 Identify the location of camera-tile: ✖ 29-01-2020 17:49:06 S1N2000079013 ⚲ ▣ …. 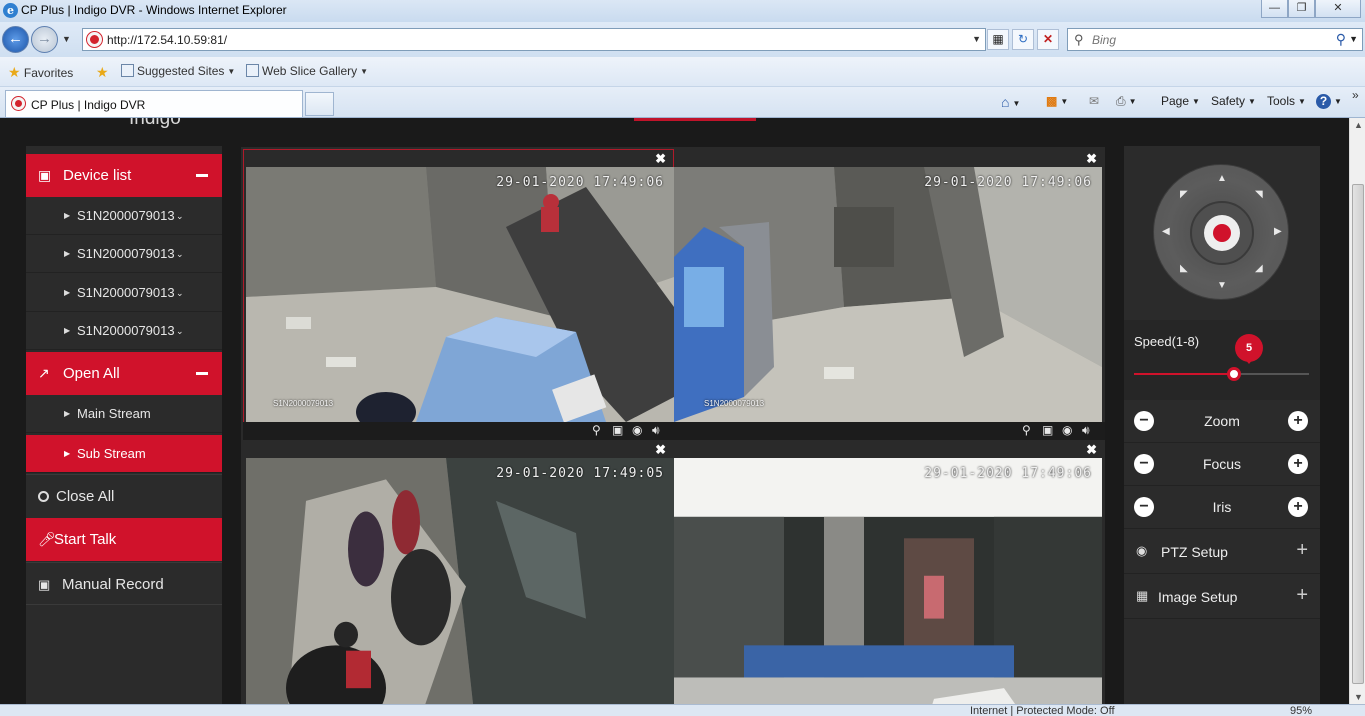
(458, 294).